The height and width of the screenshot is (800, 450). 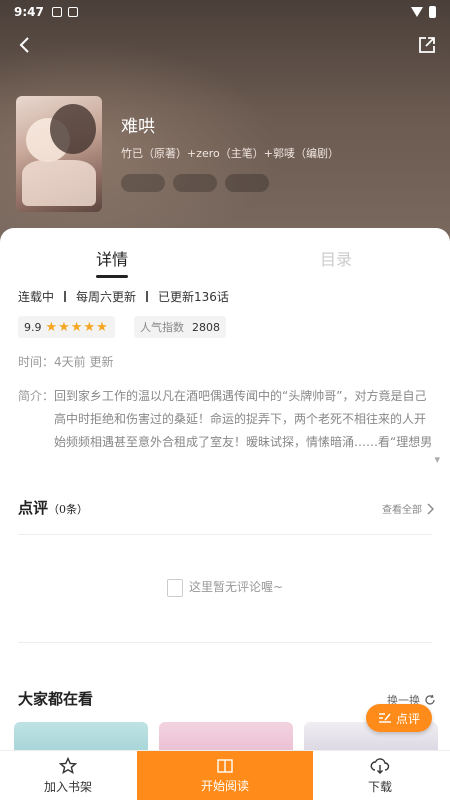 What do you see at coordinates (432, 12) in the screenshot?
I see `battery-icon` at bounding box center [432, 12].